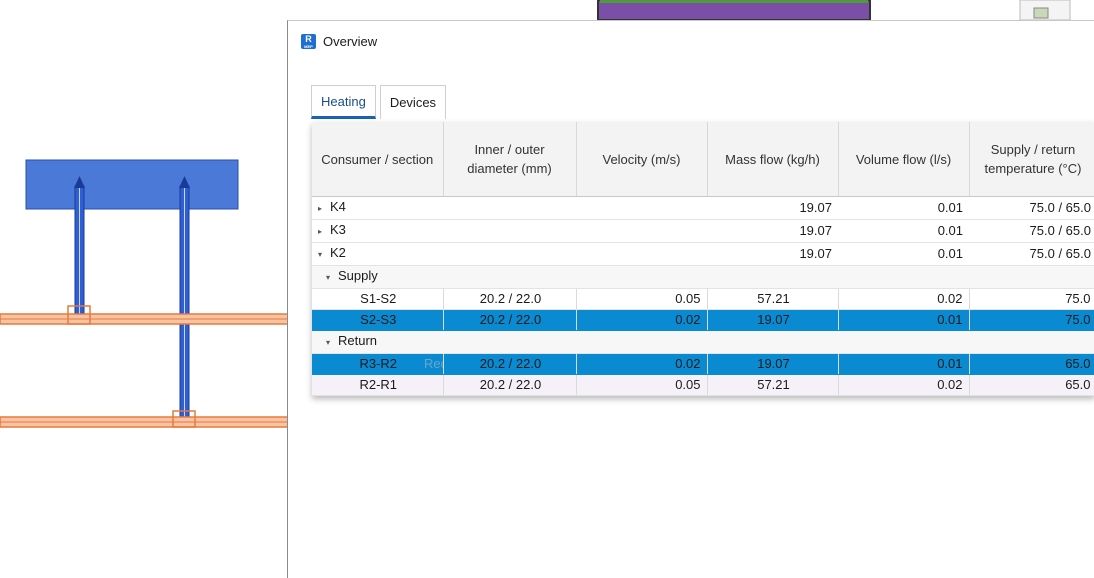 This screenshot has height=578, width=1094. I want to click on tab-devices: Devices, so click(413, 102).